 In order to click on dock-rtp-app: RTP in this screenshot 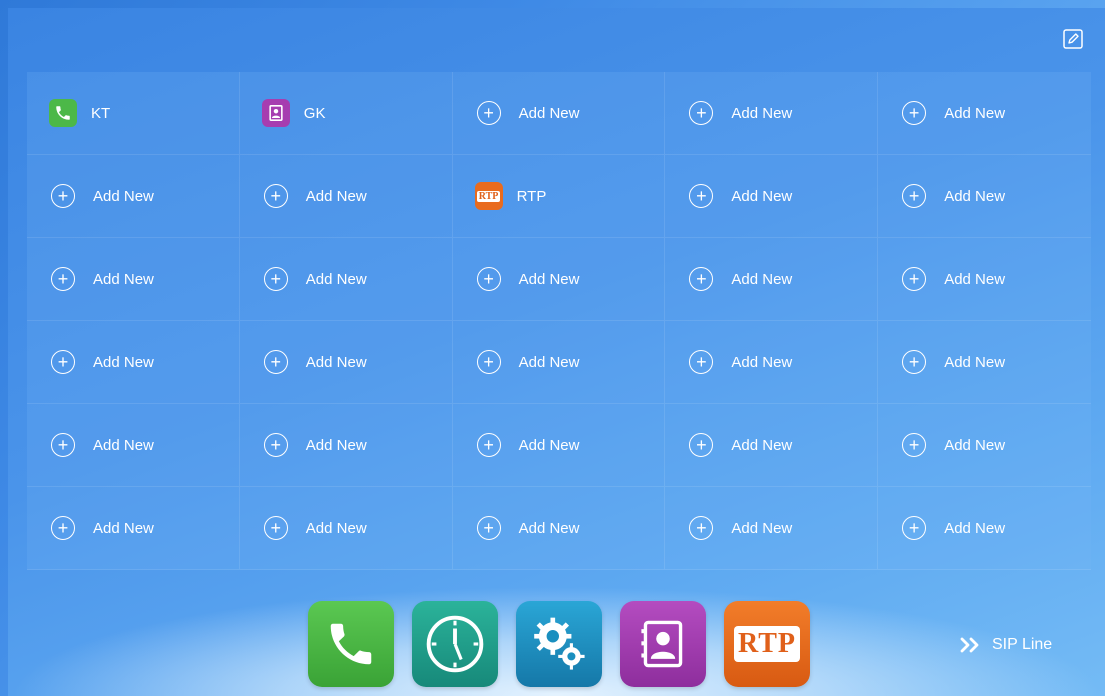, I will do `click(767, 644)`.